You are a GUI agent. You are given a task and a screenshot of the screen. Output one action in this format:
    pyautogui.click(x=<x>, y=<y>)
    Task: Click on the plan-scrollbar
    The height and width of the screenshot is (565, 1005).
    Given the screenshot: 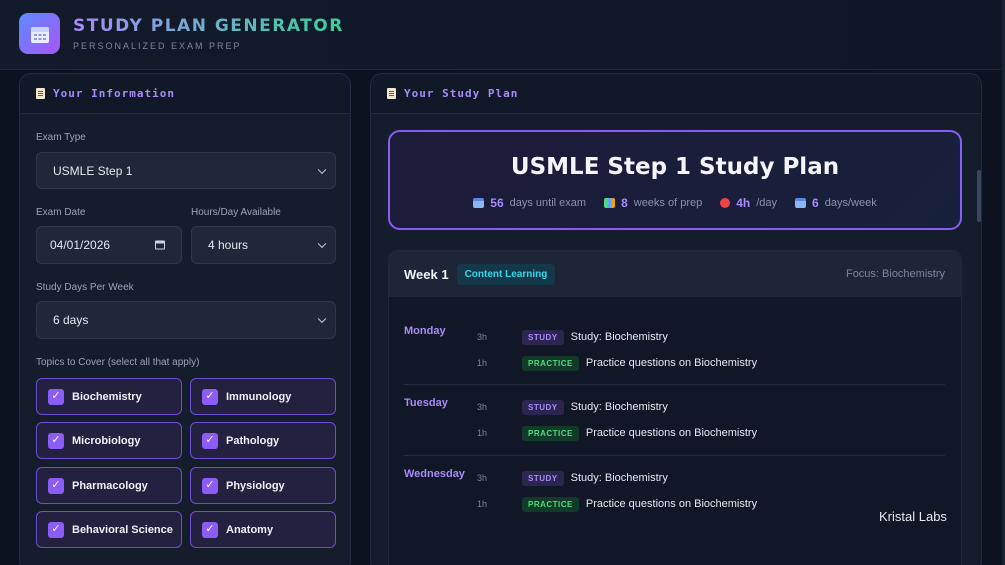 What is the action you would take?
    pyautogui.click(x=979, y=196)
    